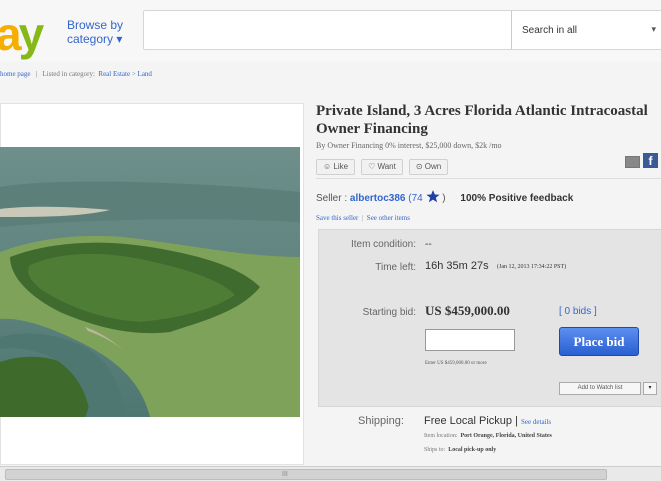 The height and width of the screenshot is (481, 661). Describe the element at coordinates (536, 422) in the screenshot. I see `see-details-link: See details` at that location.